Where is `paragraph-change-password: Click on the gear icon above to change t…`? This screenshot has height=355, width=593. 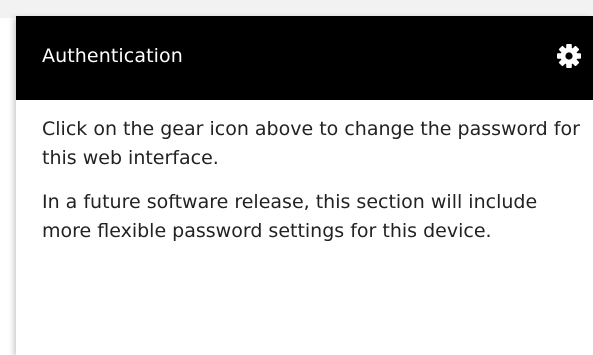
paragraph-change-password: Click on the gear icon above to change t… is located at coordinates (311, 143).